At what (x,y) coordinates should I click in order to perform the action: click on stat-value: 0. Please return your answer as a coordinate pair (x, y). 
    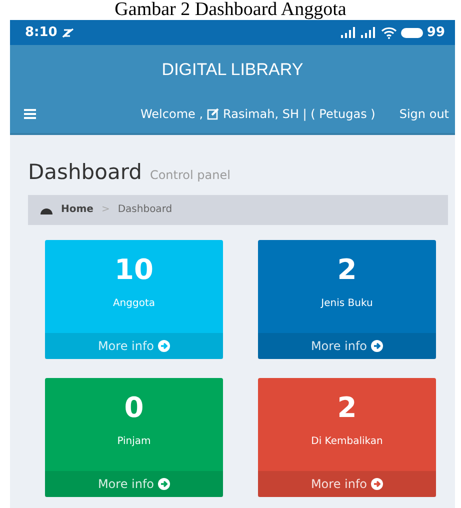
    Looking at the image, I should click on (134, 408).